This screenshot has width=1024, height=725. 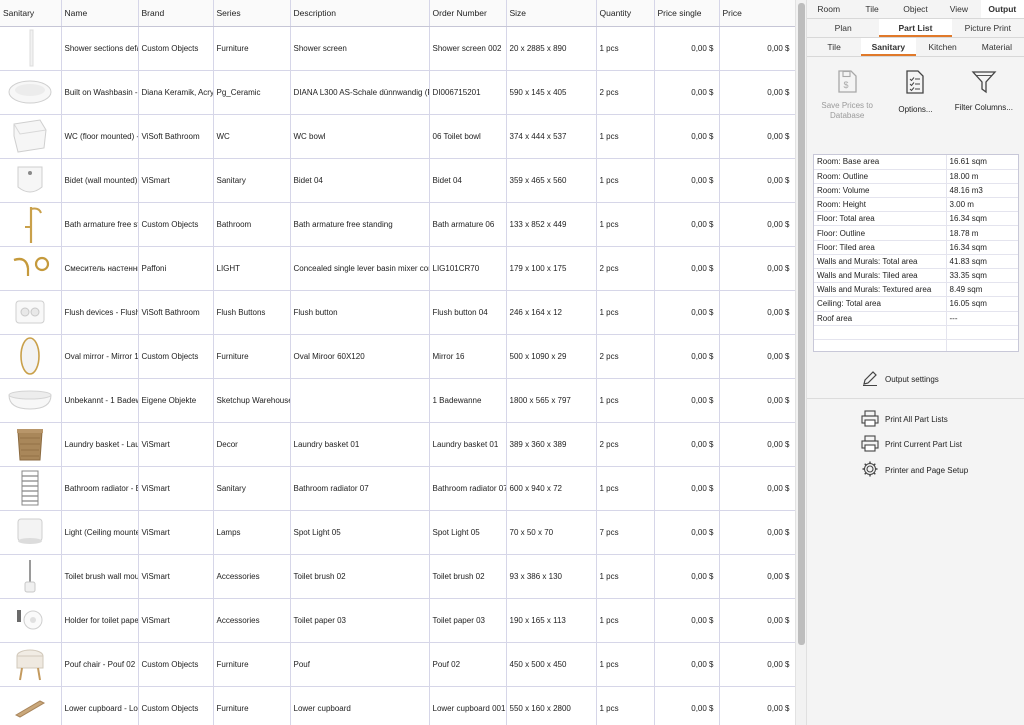 I want to click on series-cell: Decor, so click(x=252, y=444).